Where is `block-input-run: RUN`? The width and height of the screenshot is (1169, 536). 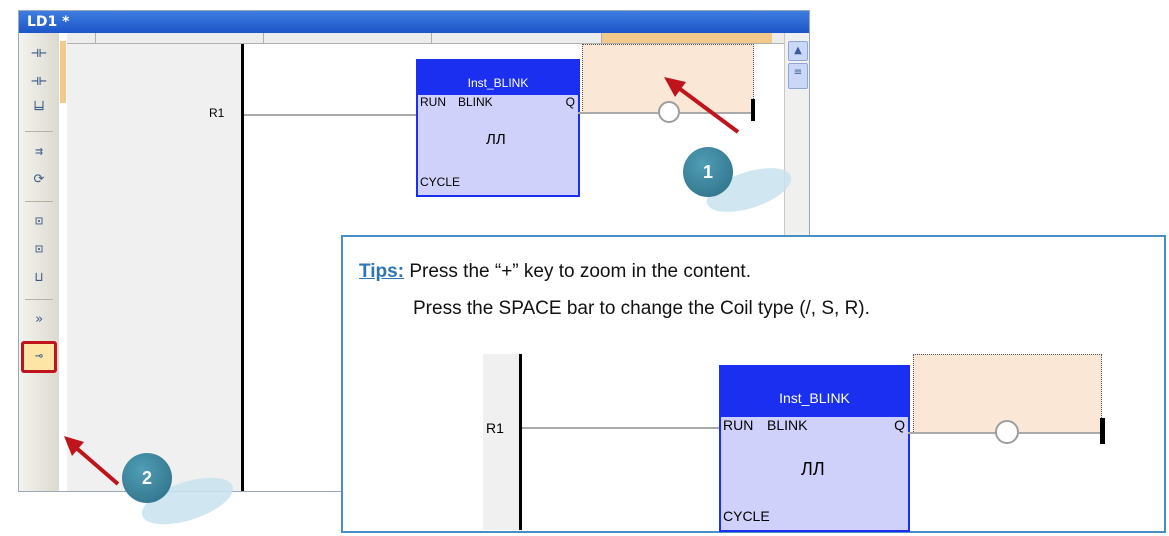
block-input-run: RUN is located at coordinates (433, 102).